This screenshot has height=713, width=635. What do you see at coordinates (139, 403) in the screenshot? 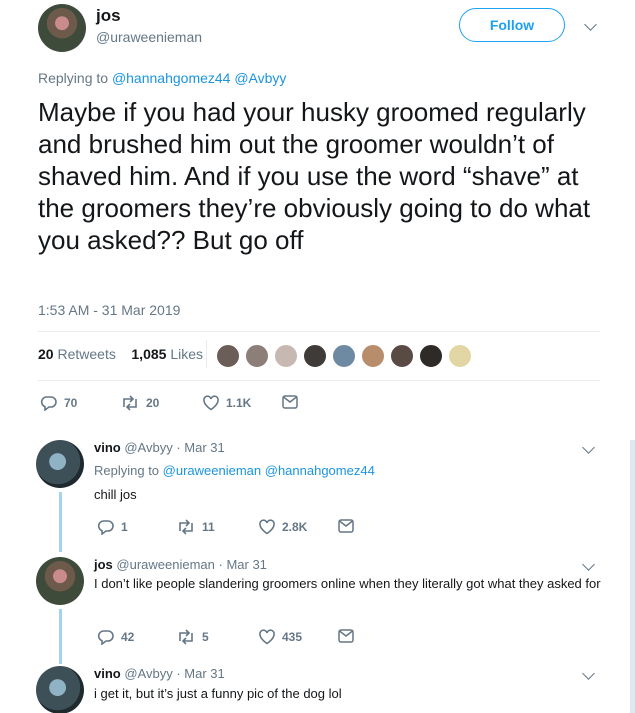
I see `retweet-button: 20` at bounding box center [139, 403].